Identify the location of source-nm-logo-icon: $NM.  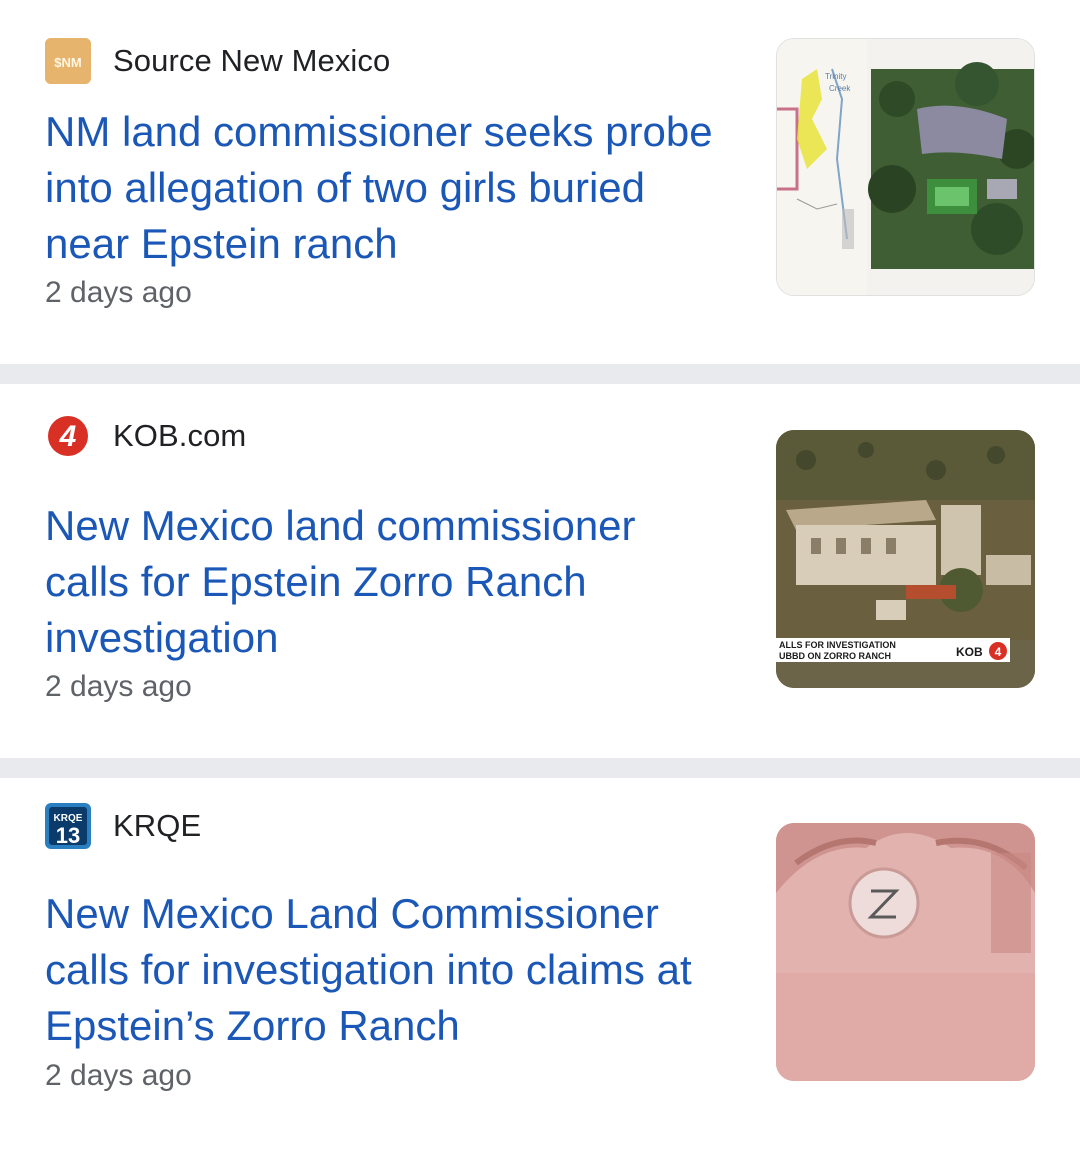
(68, 61).